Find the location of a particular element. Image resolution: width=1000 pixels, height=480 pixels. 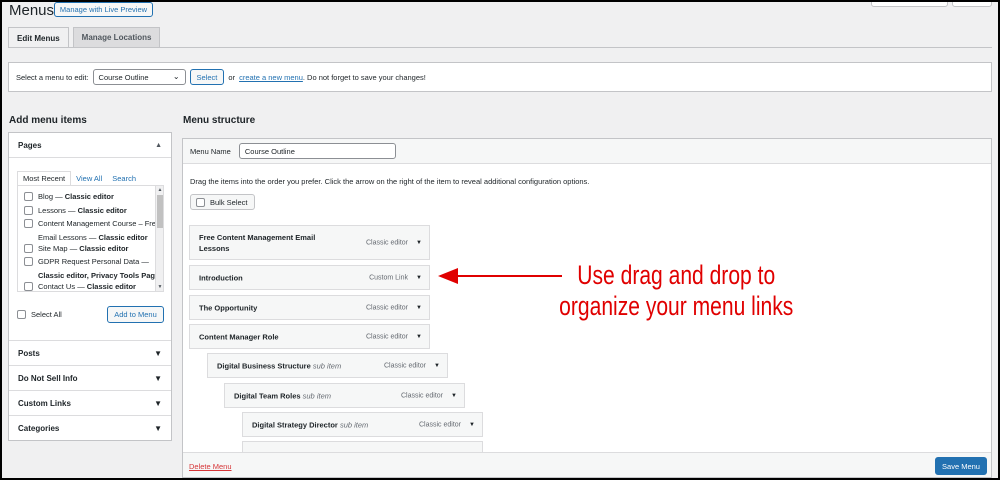

caret-up-icon: ▲ is located at coordinates (158, 145).